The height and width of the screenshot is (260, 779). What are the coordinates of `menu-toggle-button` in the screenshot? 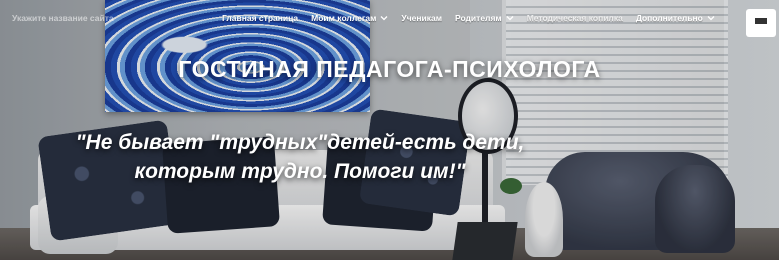 It's located at (761, 23).